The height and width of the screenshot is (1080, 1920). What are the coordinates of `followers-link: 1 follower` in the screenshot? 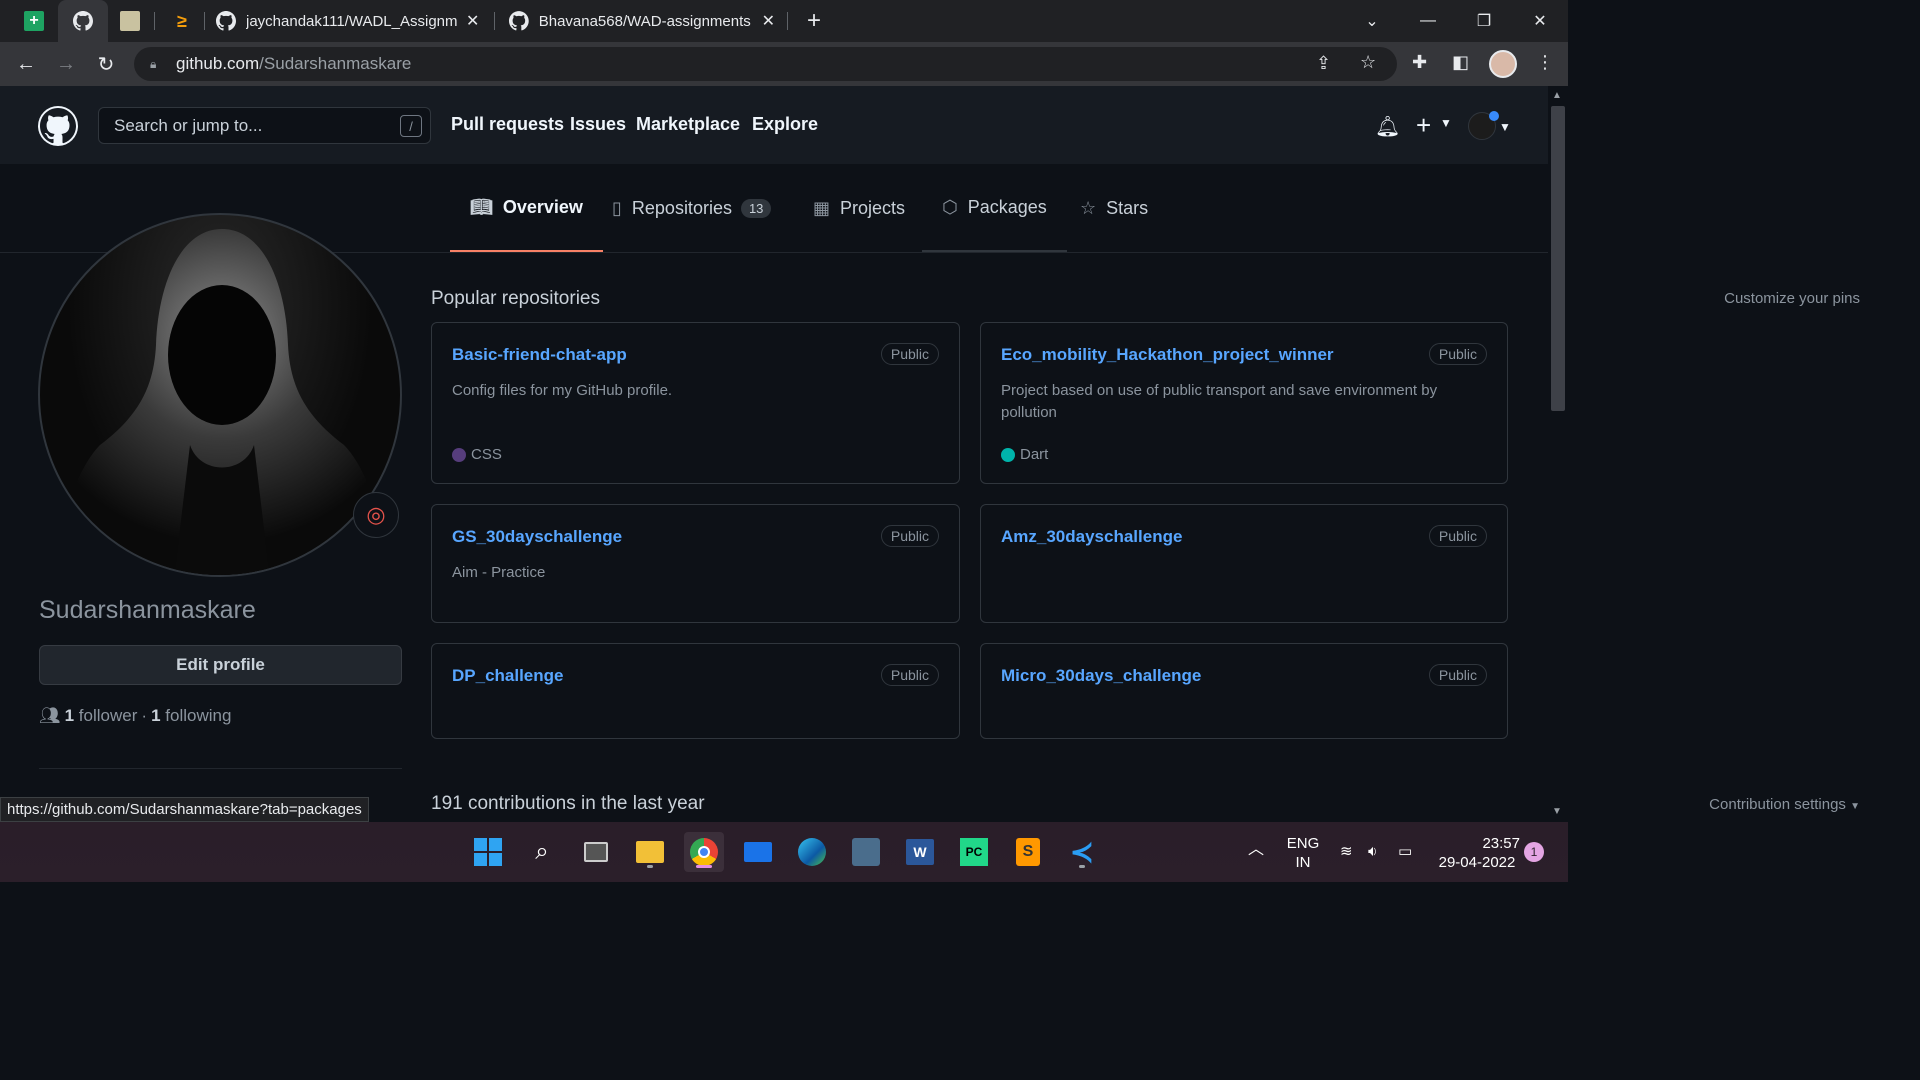 It's located at (101, 716).